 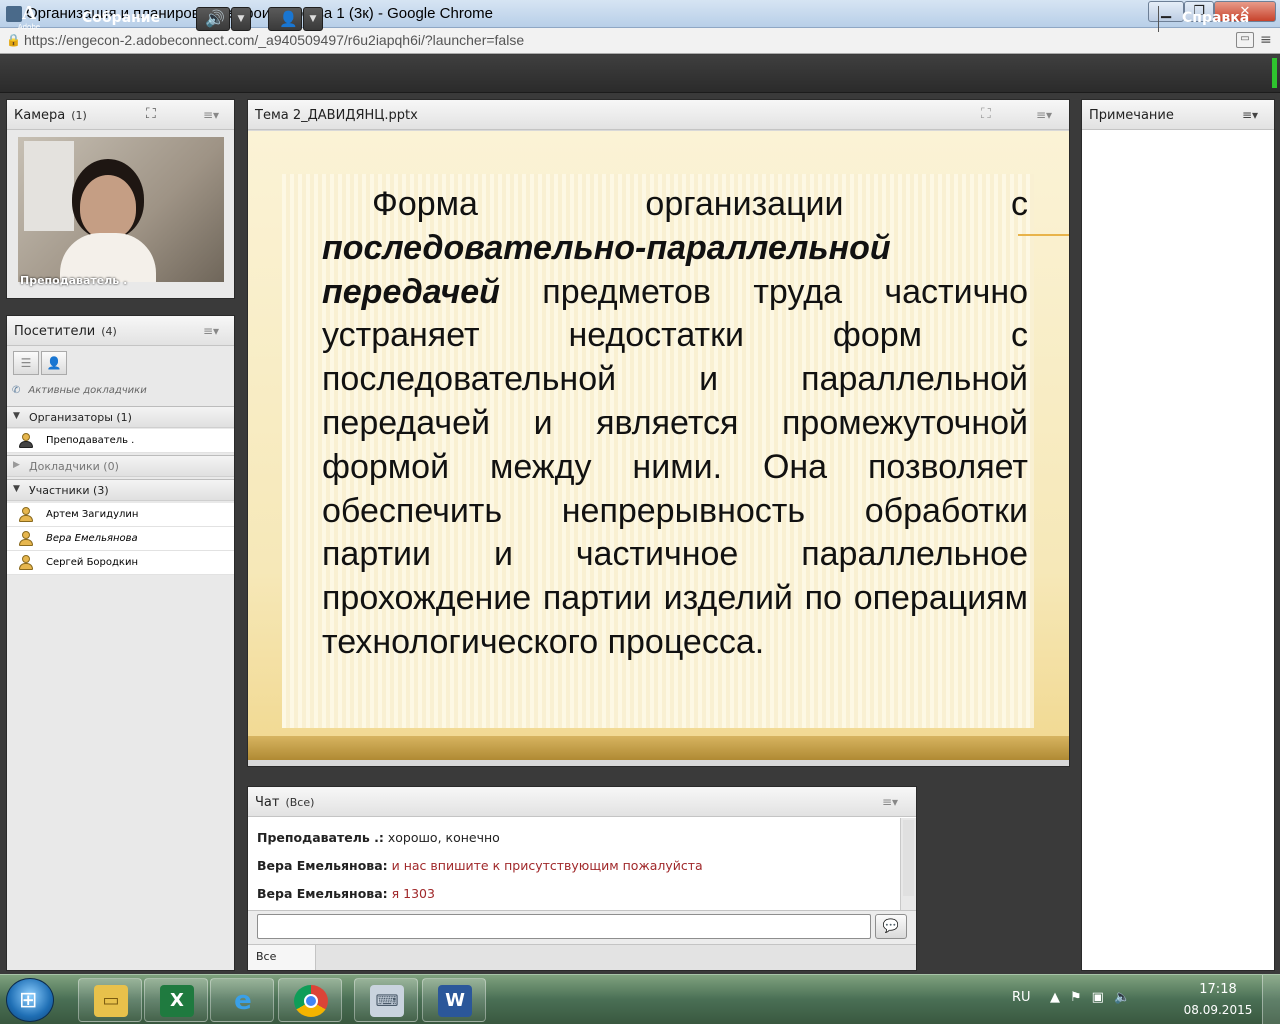 I want to click on notes-pod-title: Примечание, so click(x=1131, y=115).